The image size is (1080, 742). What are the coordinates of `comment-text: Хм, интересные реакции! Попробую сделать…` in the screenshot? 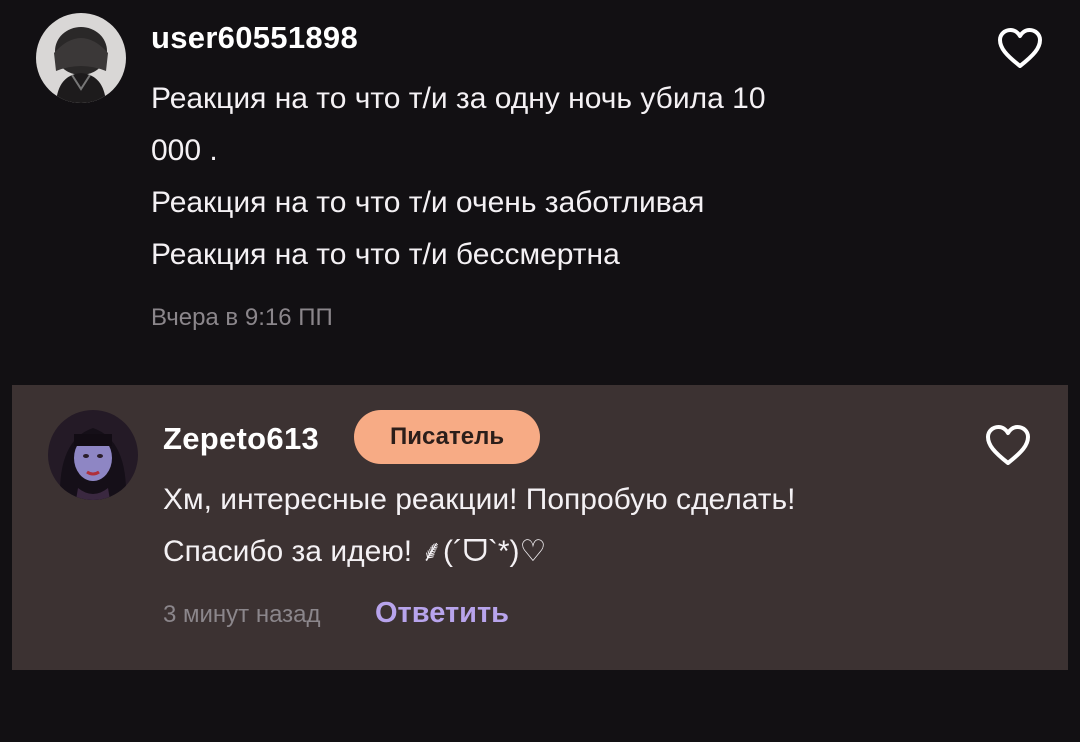 It's located at (553, 526).